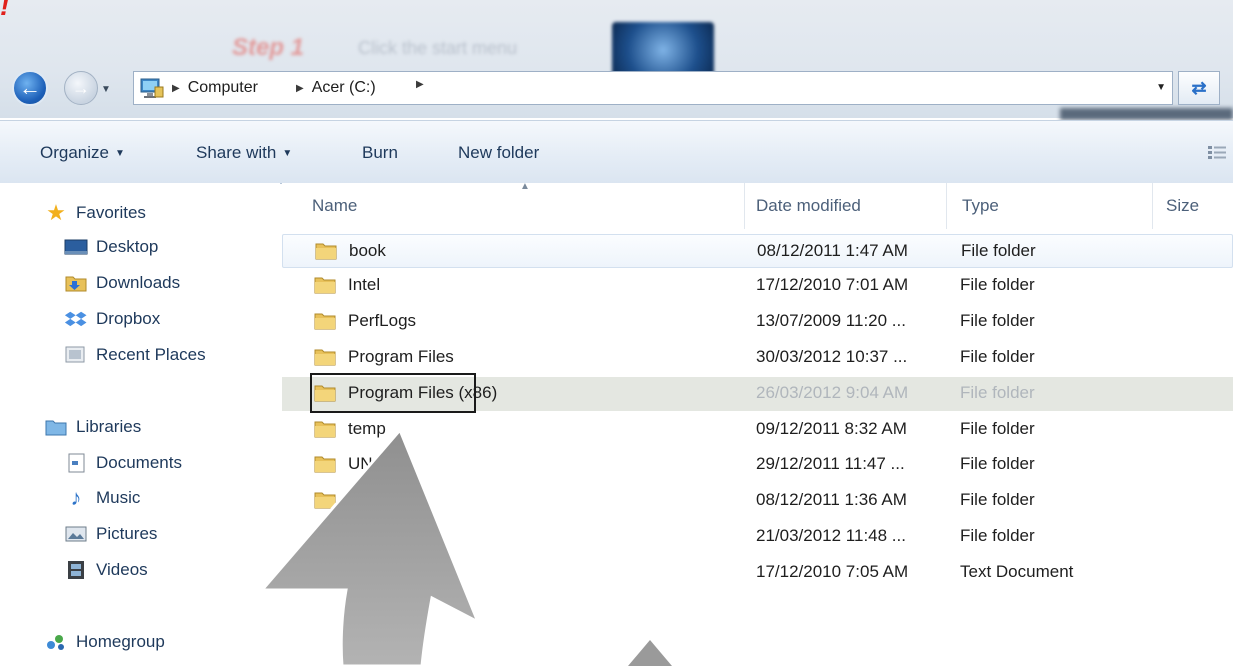 Image resolution: width=1233 pixels, height=666 pixels. Describe the element at coordinates (76, 497) in the screenshot. I see `music-icon: ♪` at that location.